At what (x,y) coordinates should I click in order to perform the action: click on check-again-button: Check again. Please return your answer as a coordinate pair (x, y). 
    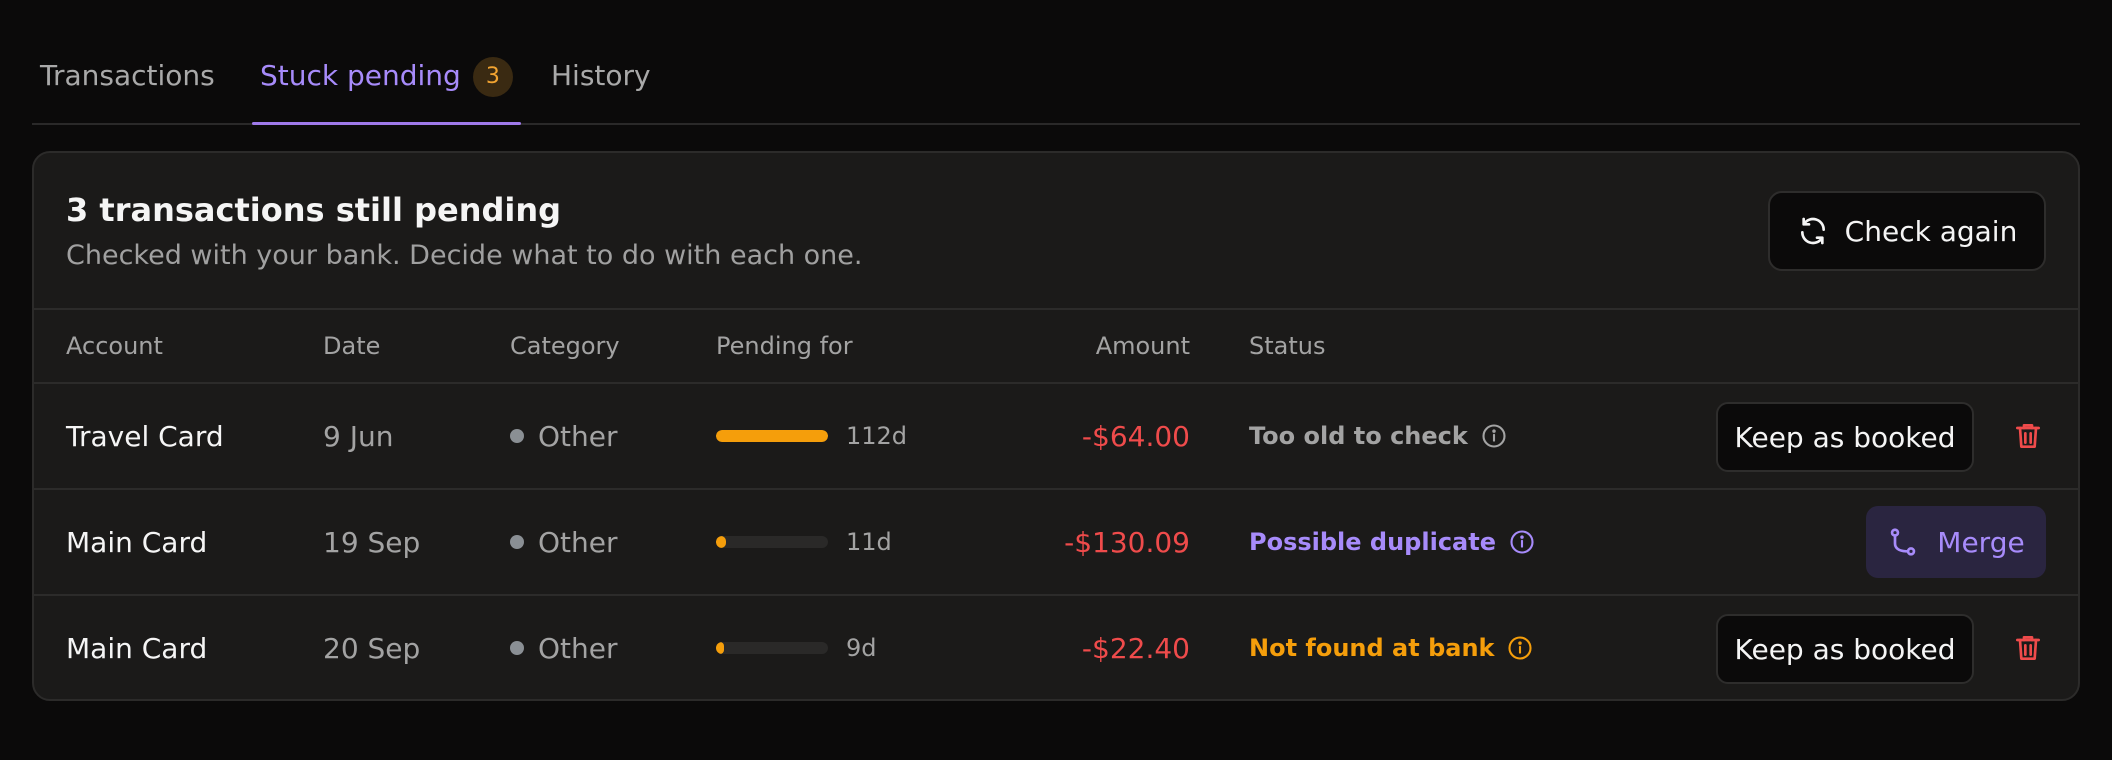
    Looking at the image, I should click on (1907, 231).